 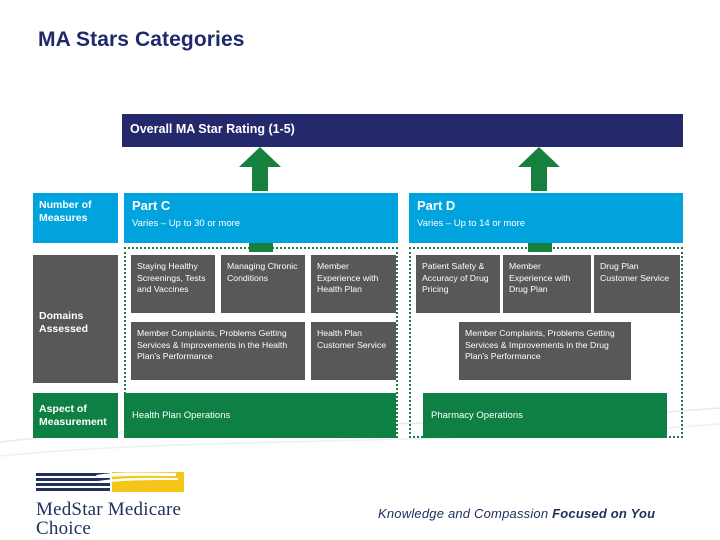 I want to click on aspect-box-health-plan-operations: Health Plan Operations, so click(x=260, y=415).